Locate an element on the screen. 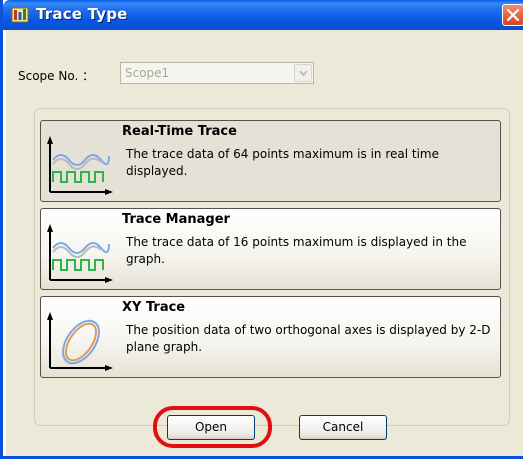 The height and width of the screenshot is (459, 523). option-title: Real-Time Trace is located at coordinates (179, 131).